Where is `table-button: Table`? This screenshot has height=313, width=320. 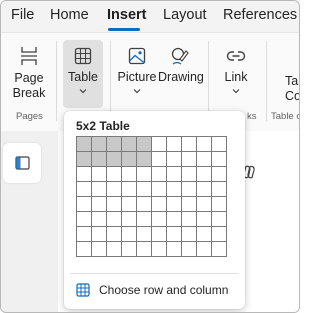
table-button: Table is located at coordinates (83, 74).